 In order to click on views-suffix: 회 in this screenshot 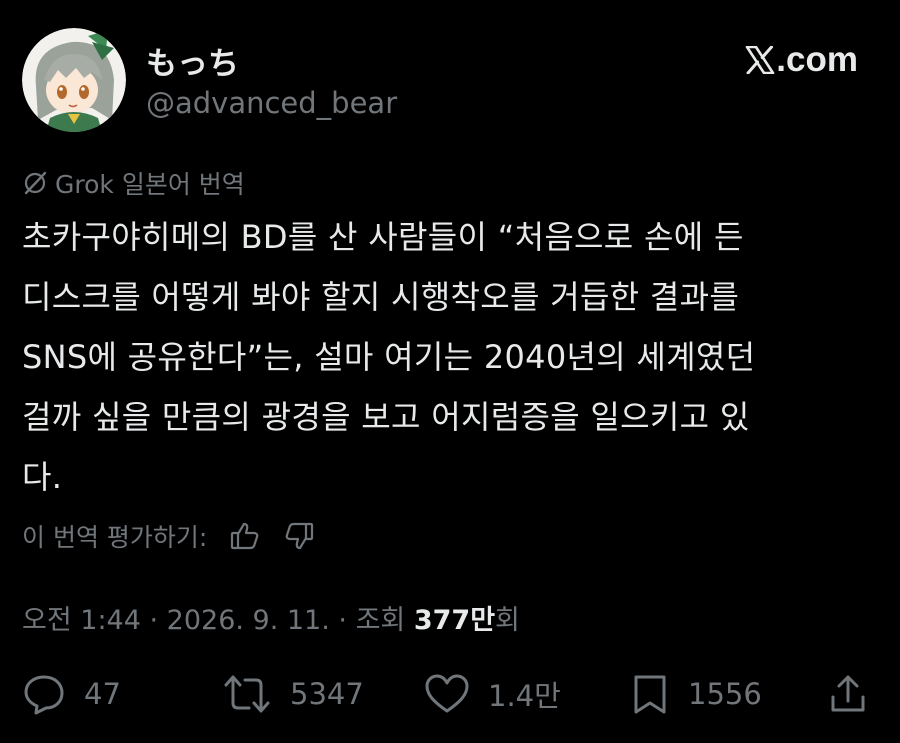, I will do `click(507, 620)`.